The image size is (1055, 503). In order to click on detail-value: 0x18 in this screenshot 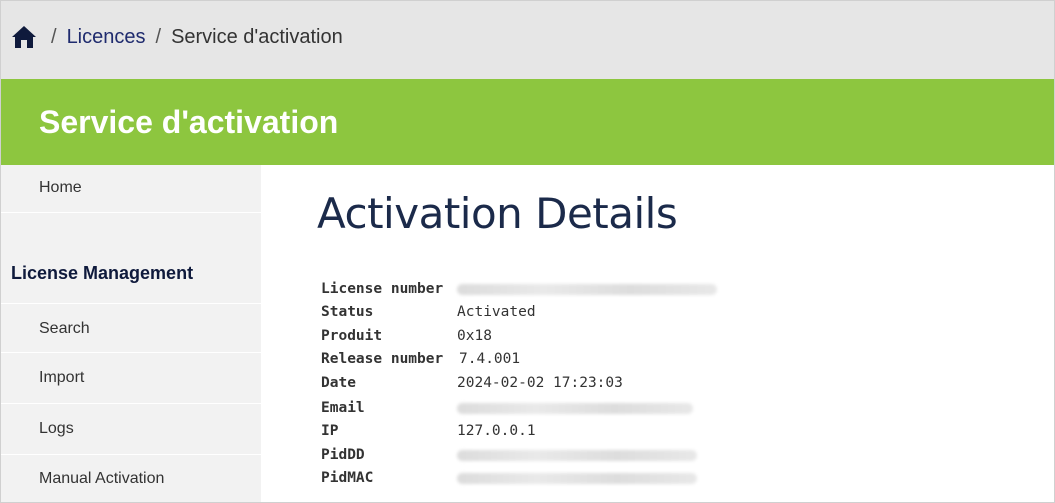, I will do `click(474, 336)`.